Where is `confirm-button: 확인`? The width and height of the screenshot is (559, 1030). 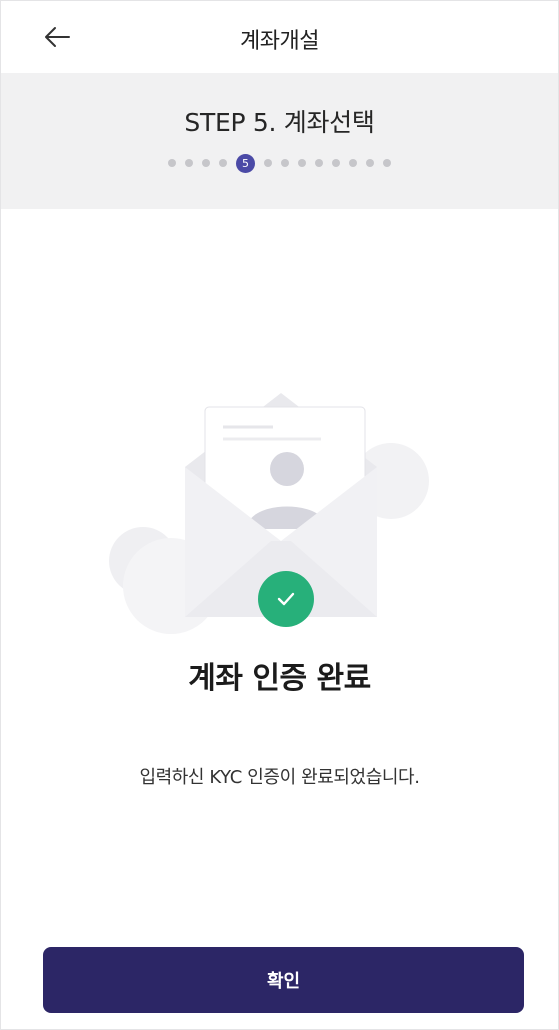 confirm-button: 확인 is located at coordinates (283, 980).